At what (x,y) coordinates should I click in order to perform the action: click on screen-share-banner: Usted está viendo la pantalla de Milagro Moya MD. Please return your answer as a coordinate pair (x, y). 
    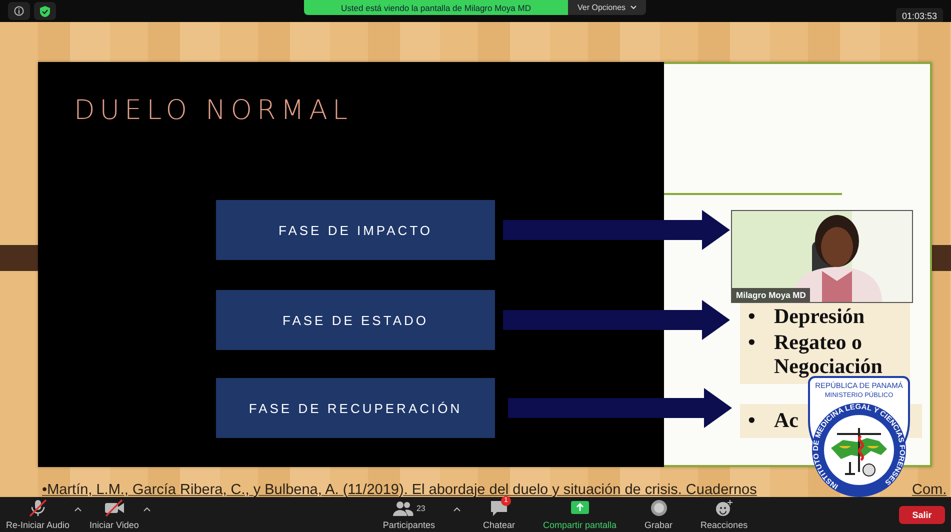
    Looking at the image, I should click on (436, 7).